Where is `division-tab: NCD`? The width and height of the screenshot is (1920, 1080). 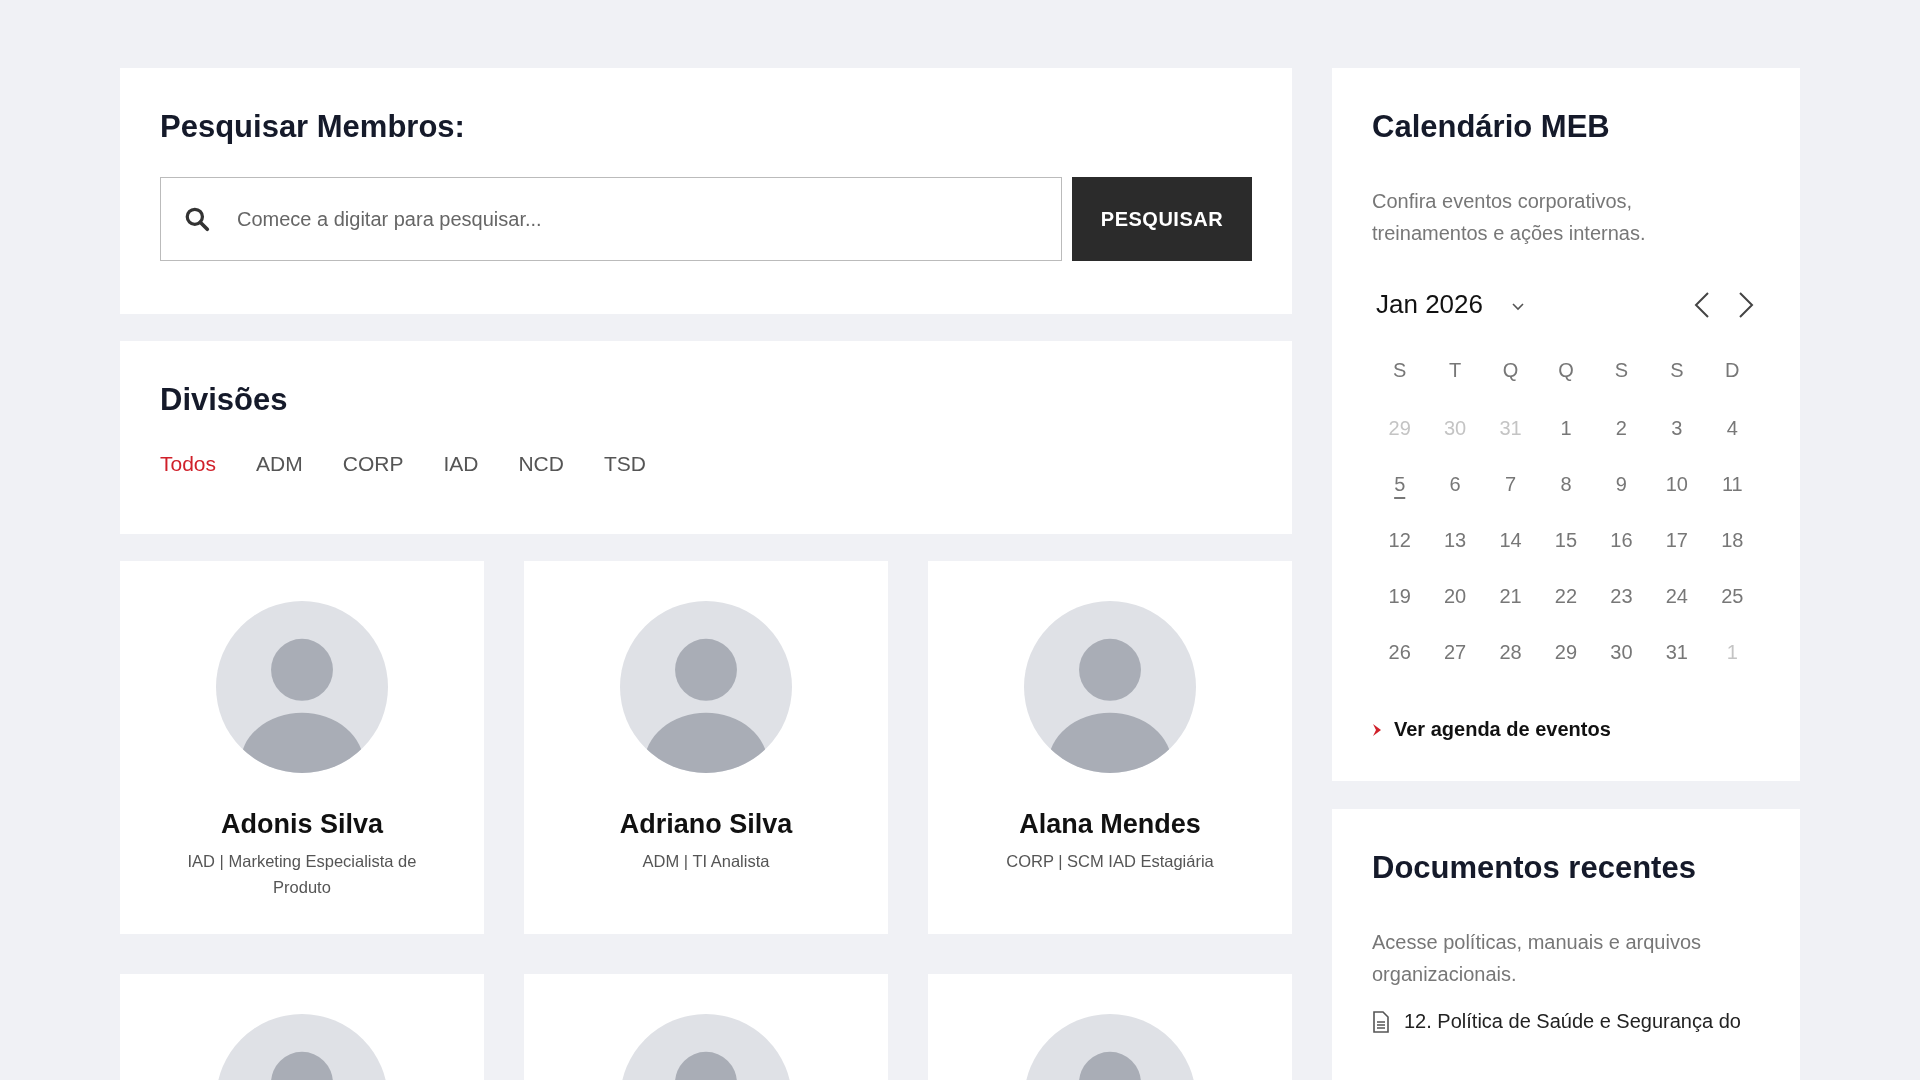 division-tab: NCD is located at coordinates (541, 464).